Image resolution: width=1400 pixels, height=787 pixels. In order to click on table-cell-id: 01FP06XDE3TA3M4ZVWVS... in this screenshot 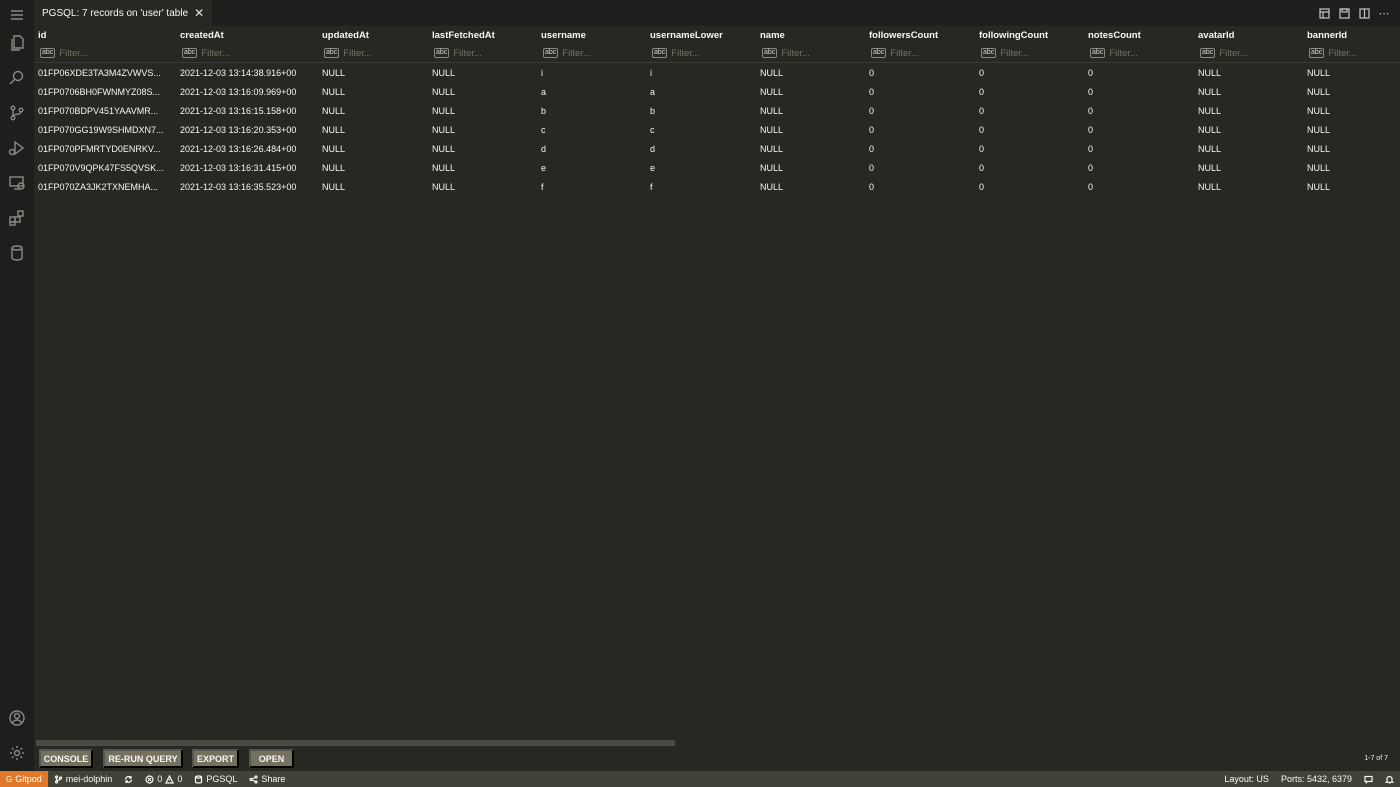, I will do `click(105, 72)`.